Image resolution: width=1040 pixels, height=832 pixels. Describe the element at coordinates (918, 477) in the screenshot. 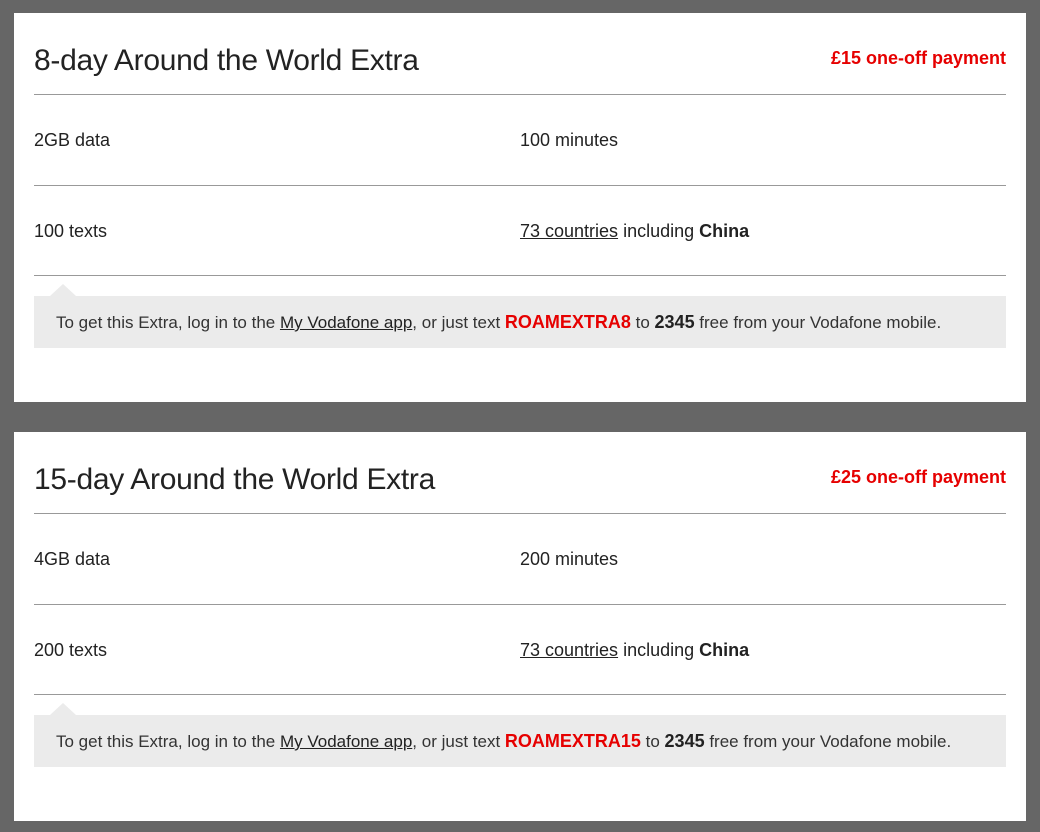

I see `plan-price: £25 one-off payment` at that location.